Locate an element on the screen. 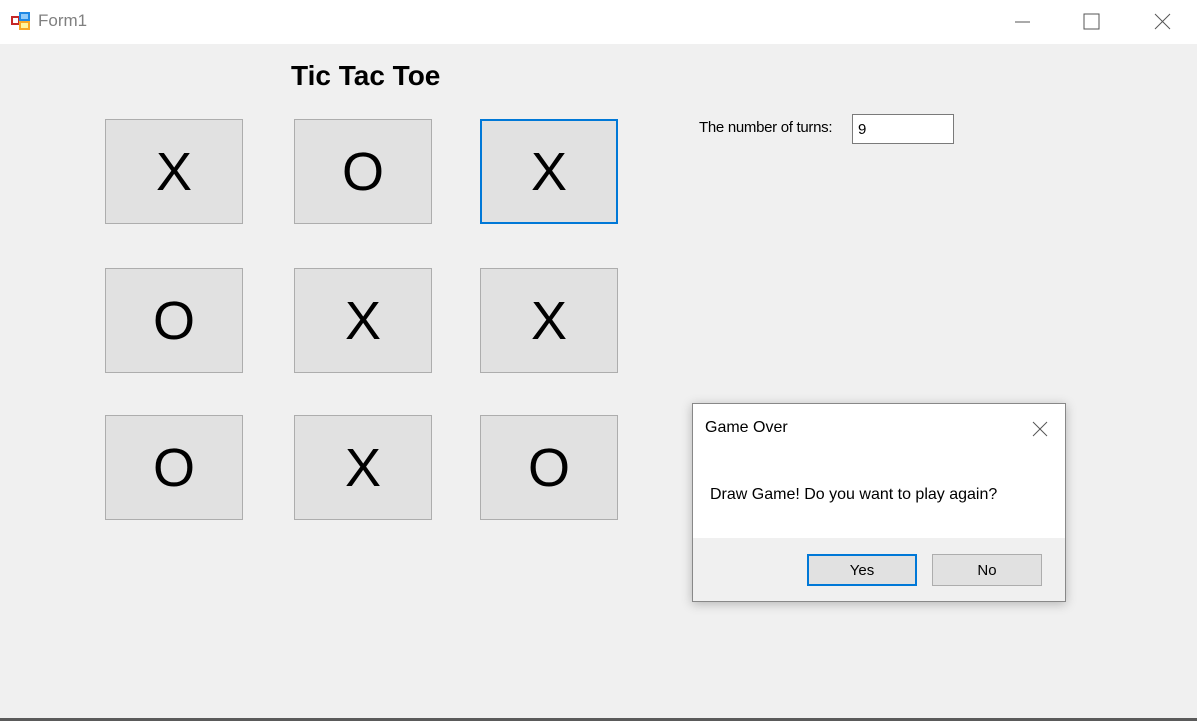 The width and height of the screenshot is (1197, 721). dialog-close-icon is located at coordinates (1040, 429).